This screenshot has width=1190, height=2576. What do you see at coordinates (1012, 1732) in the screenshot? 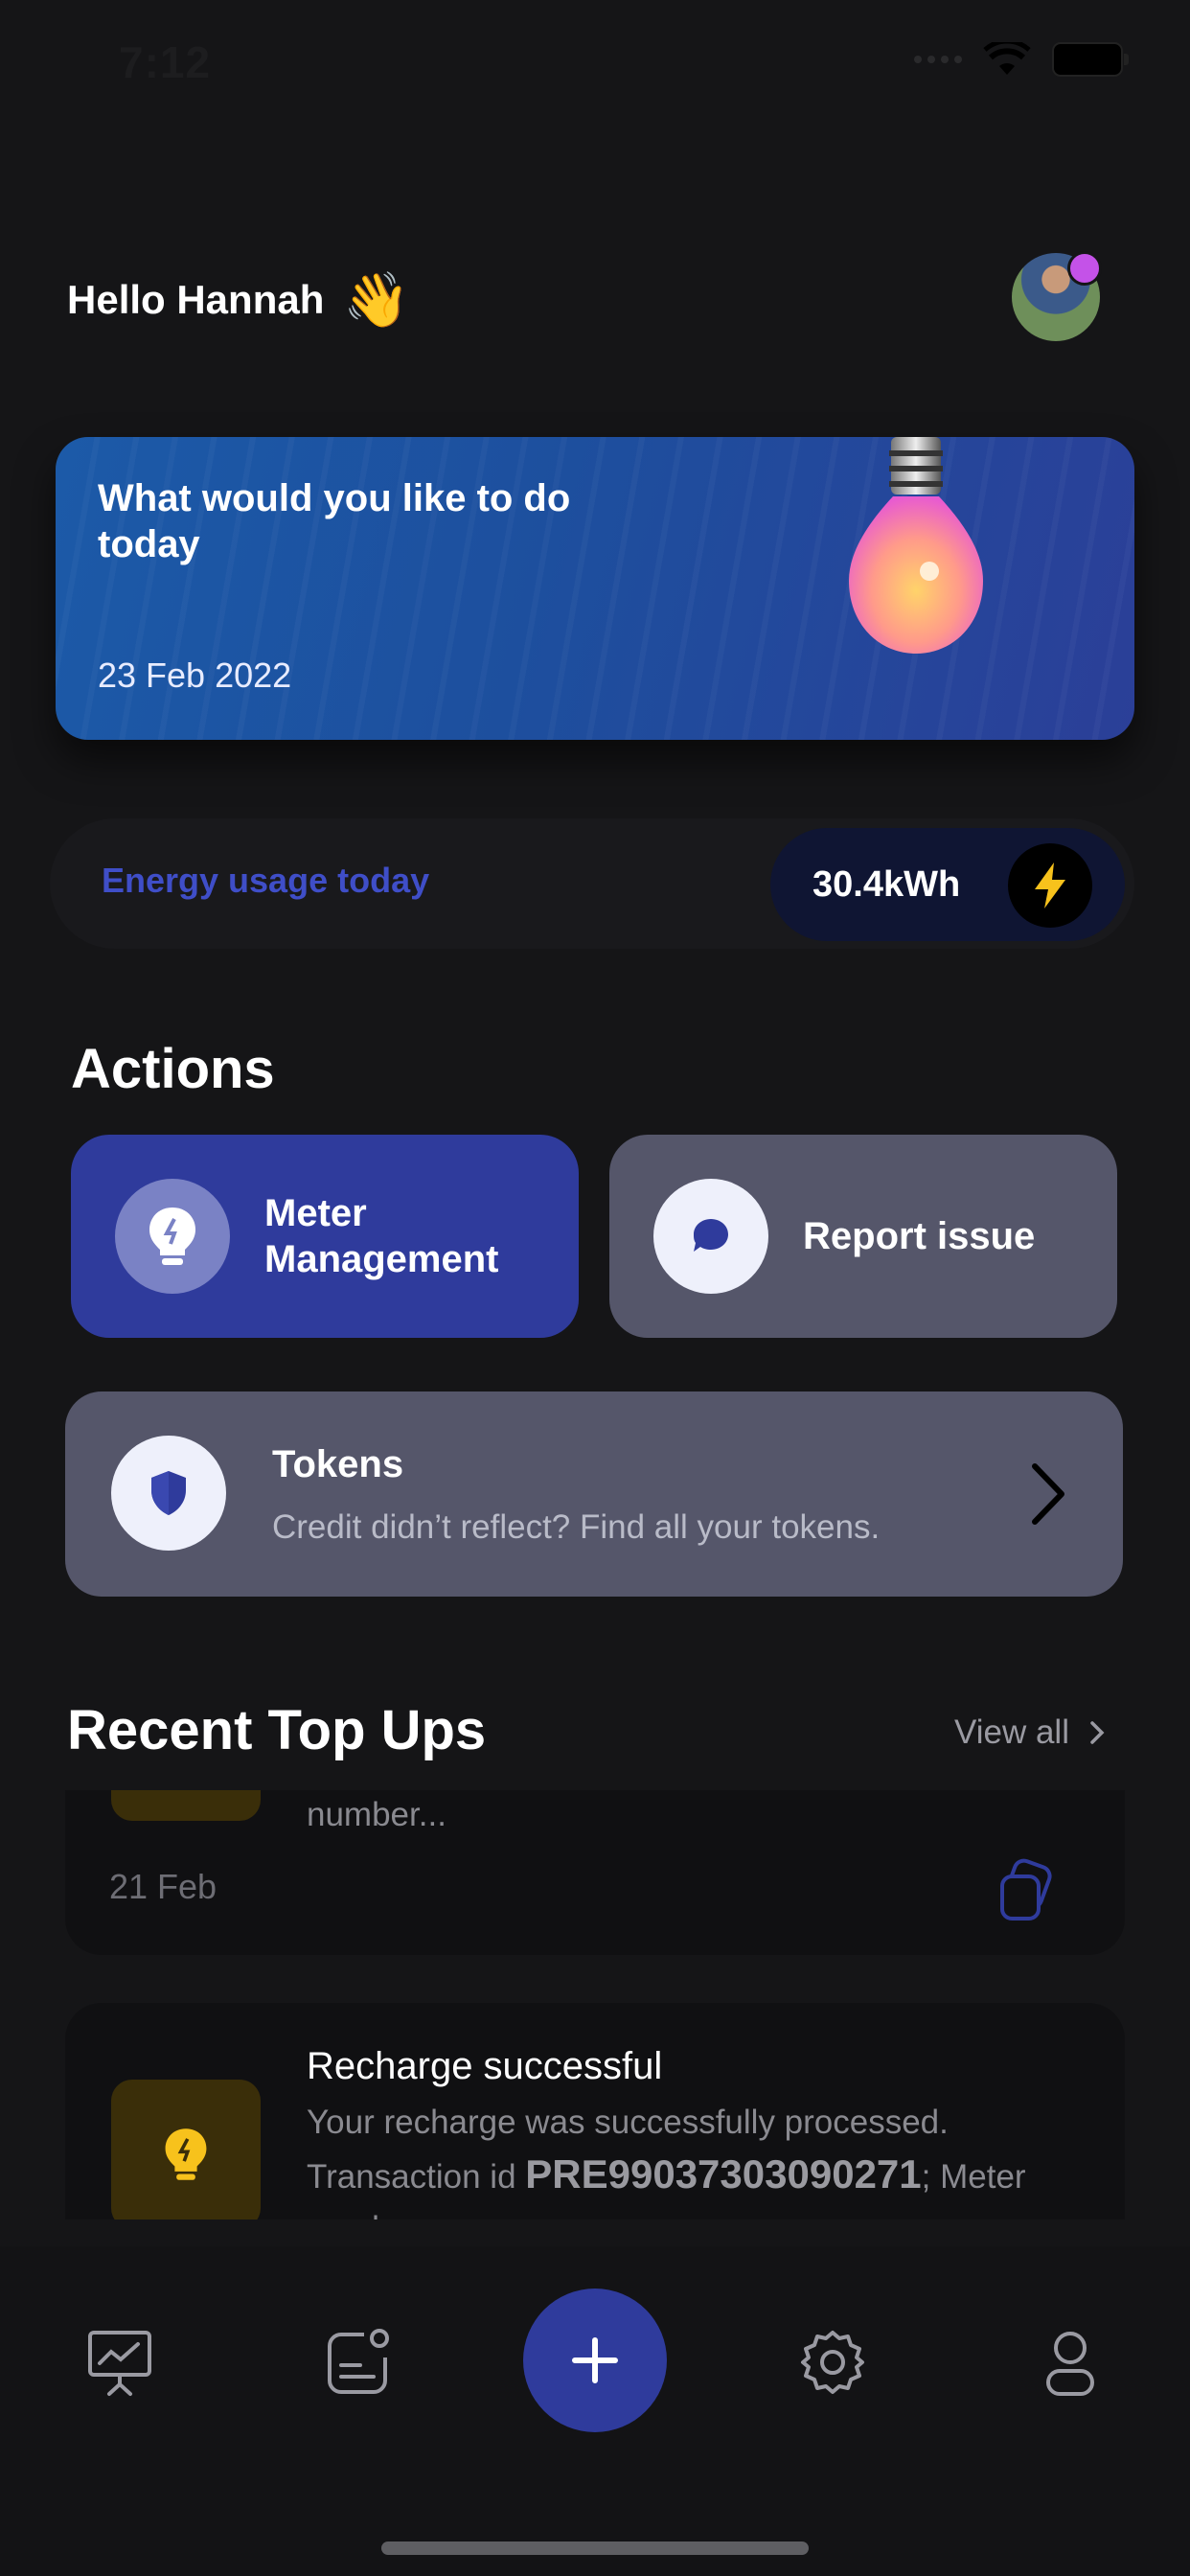
I see `view-all-label: View all` at bounding box center [1012, 1732].